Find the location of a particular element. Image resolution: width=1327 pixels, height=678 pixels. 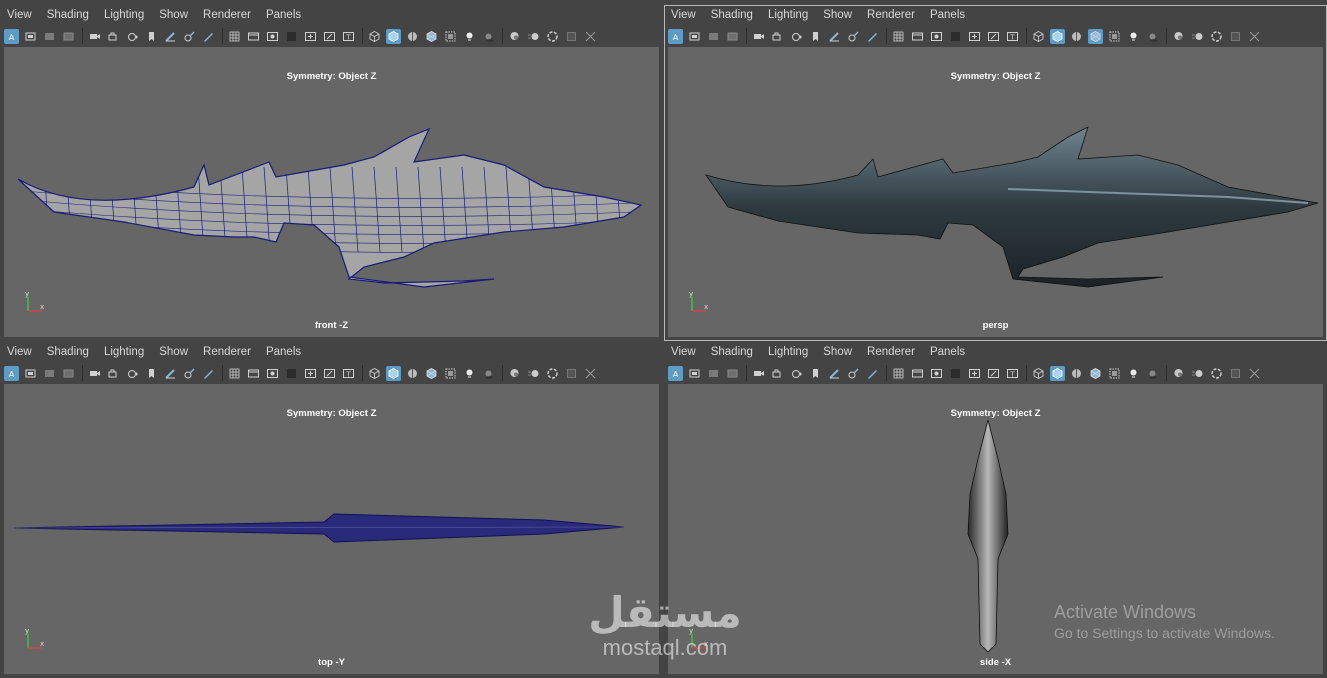

ambient-occlusion-icon is located at coordinates (1178, 373).